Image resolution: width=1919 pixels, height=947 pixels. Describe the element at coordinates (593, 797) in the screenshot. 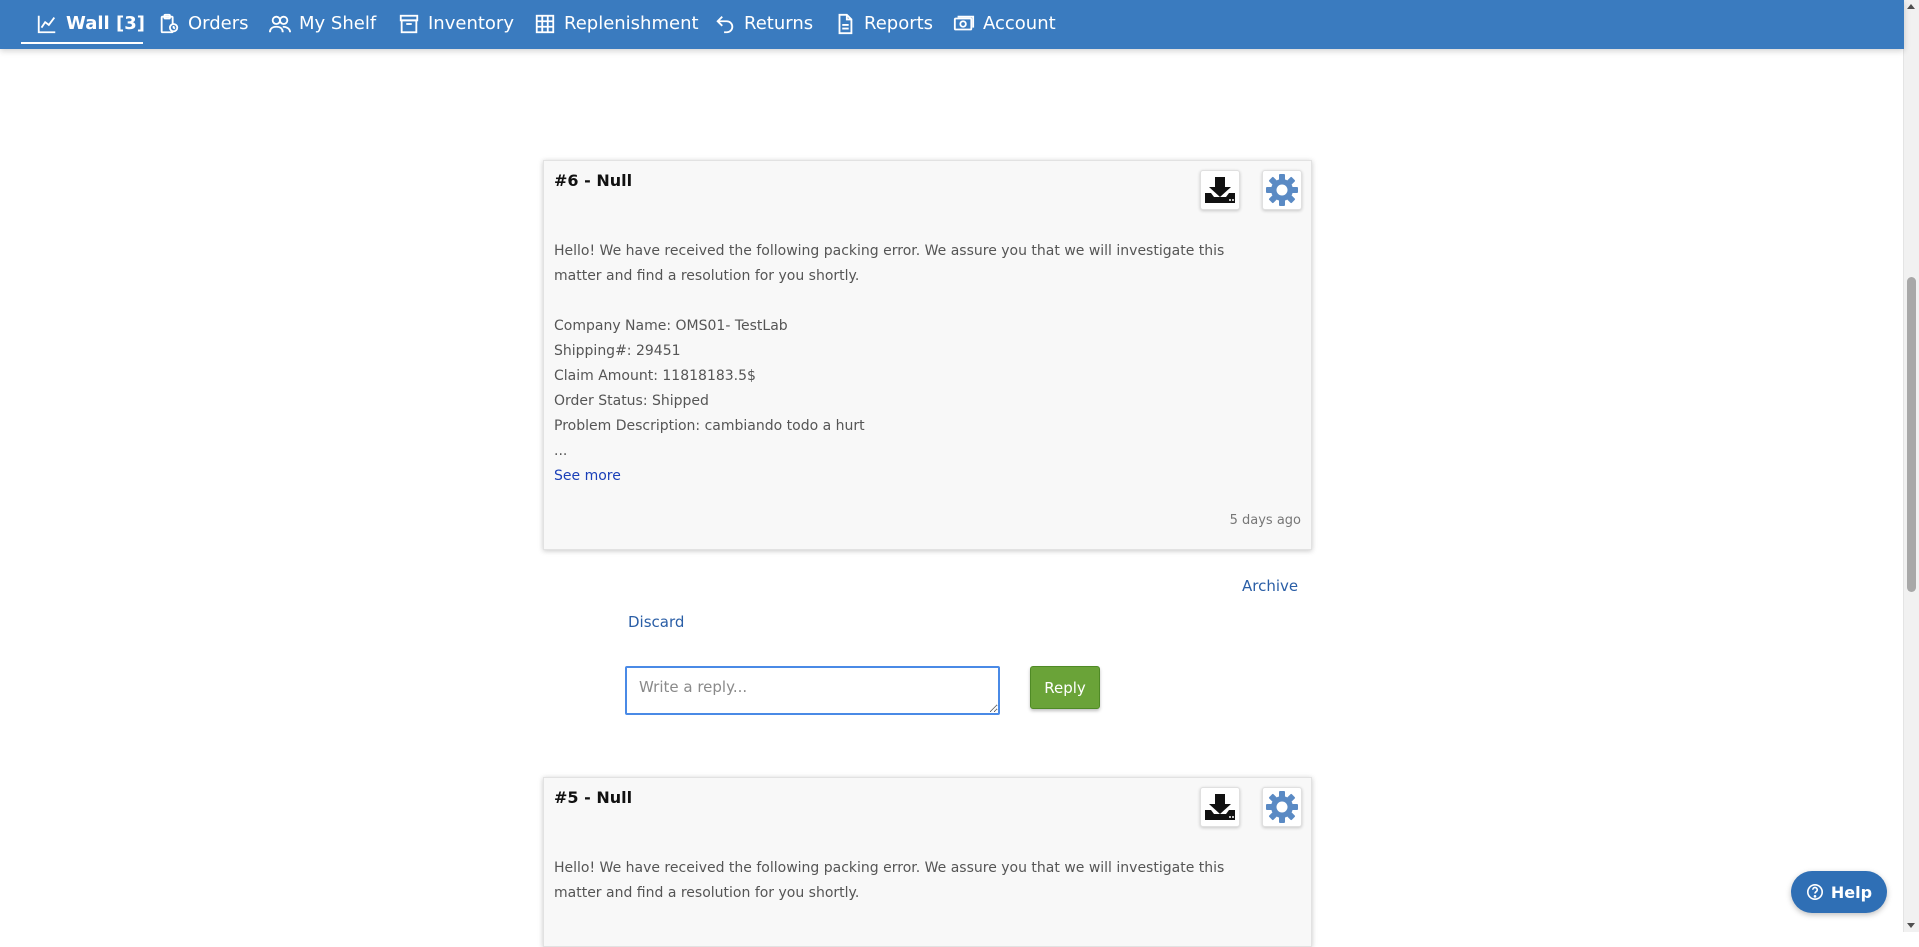

I see `post-title: #5 - Null` at that location.